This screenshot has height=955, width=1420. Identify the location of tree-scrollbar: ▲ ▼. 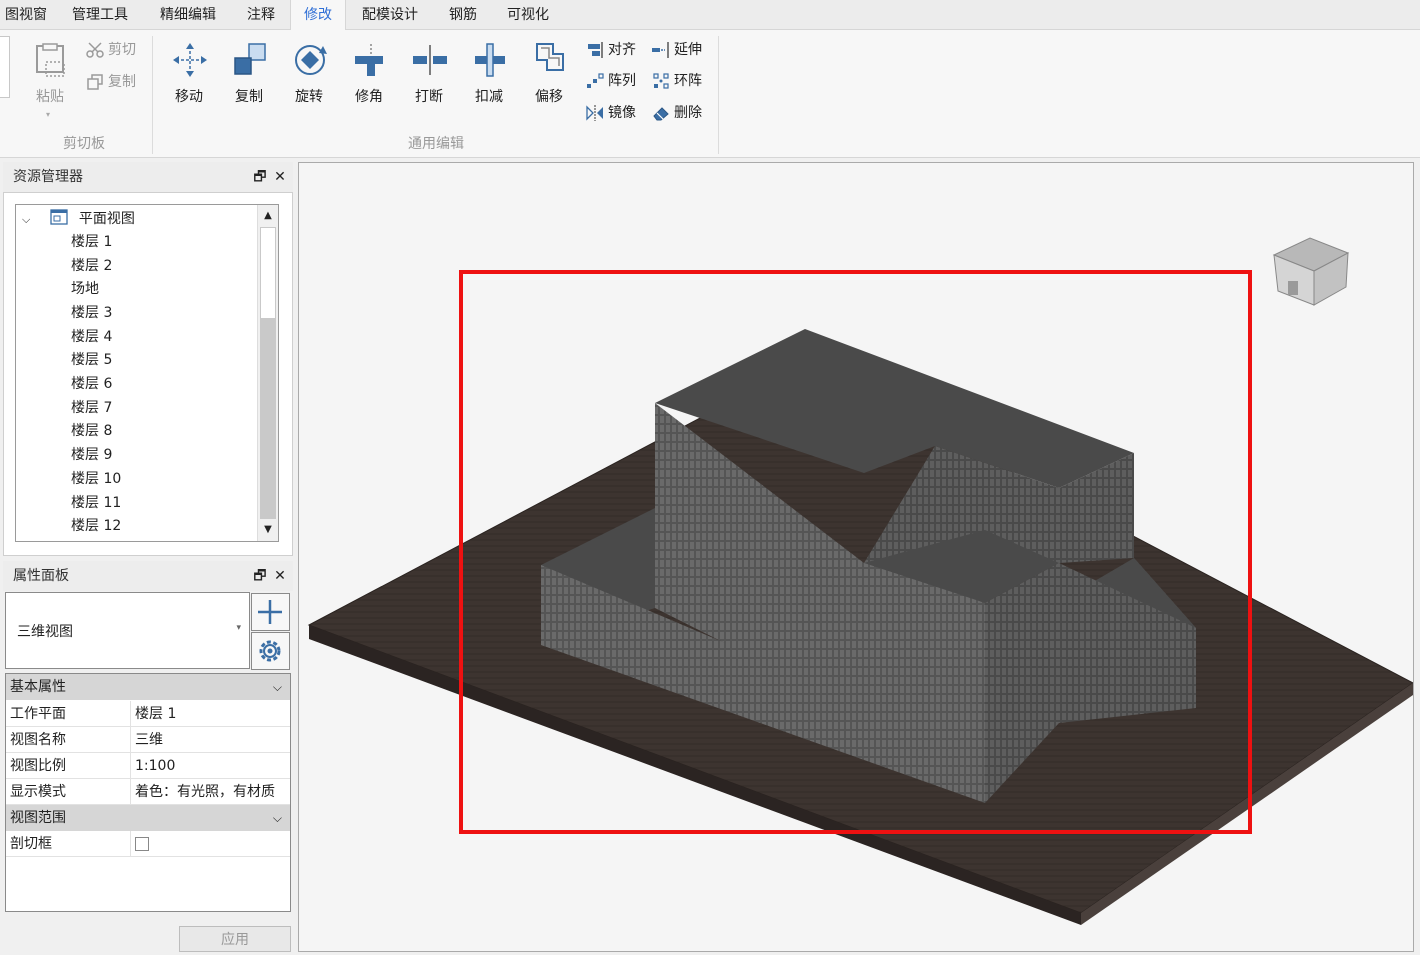
(267, 373).